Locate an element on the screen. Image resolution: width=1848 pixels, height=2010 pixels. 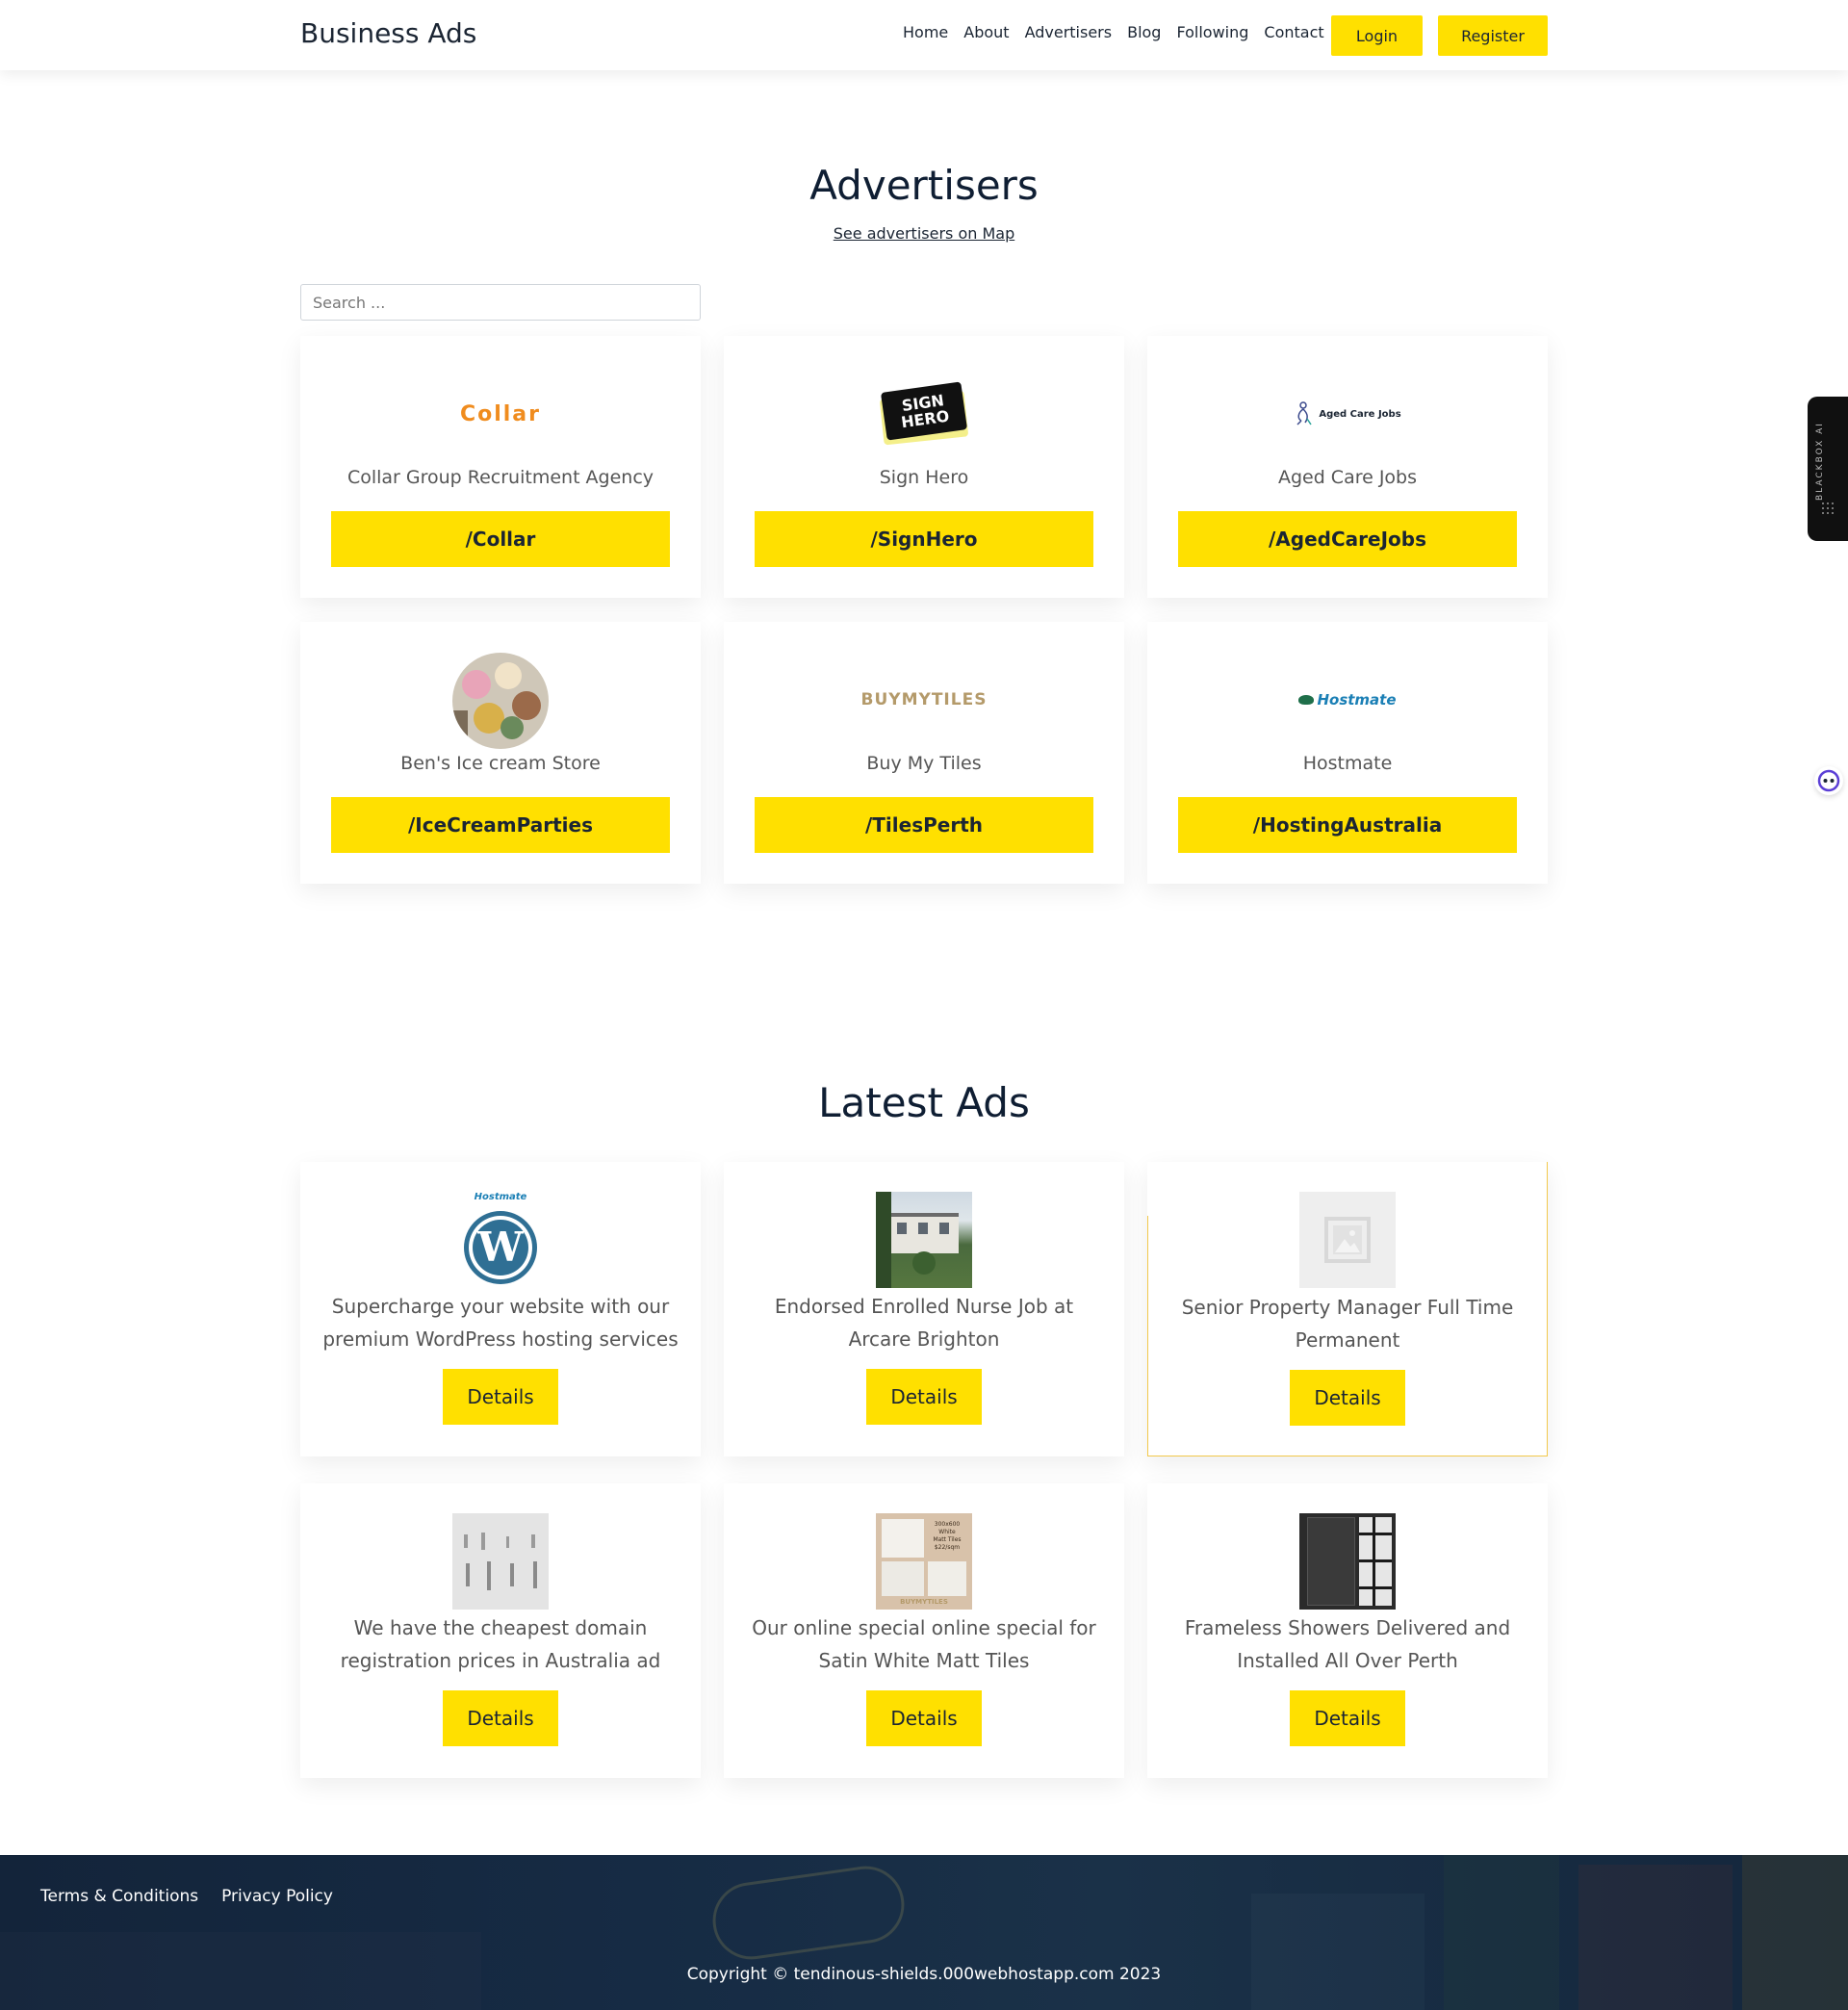
advertiser-handle-button: /SignHero is located at coordinates (924, 539).